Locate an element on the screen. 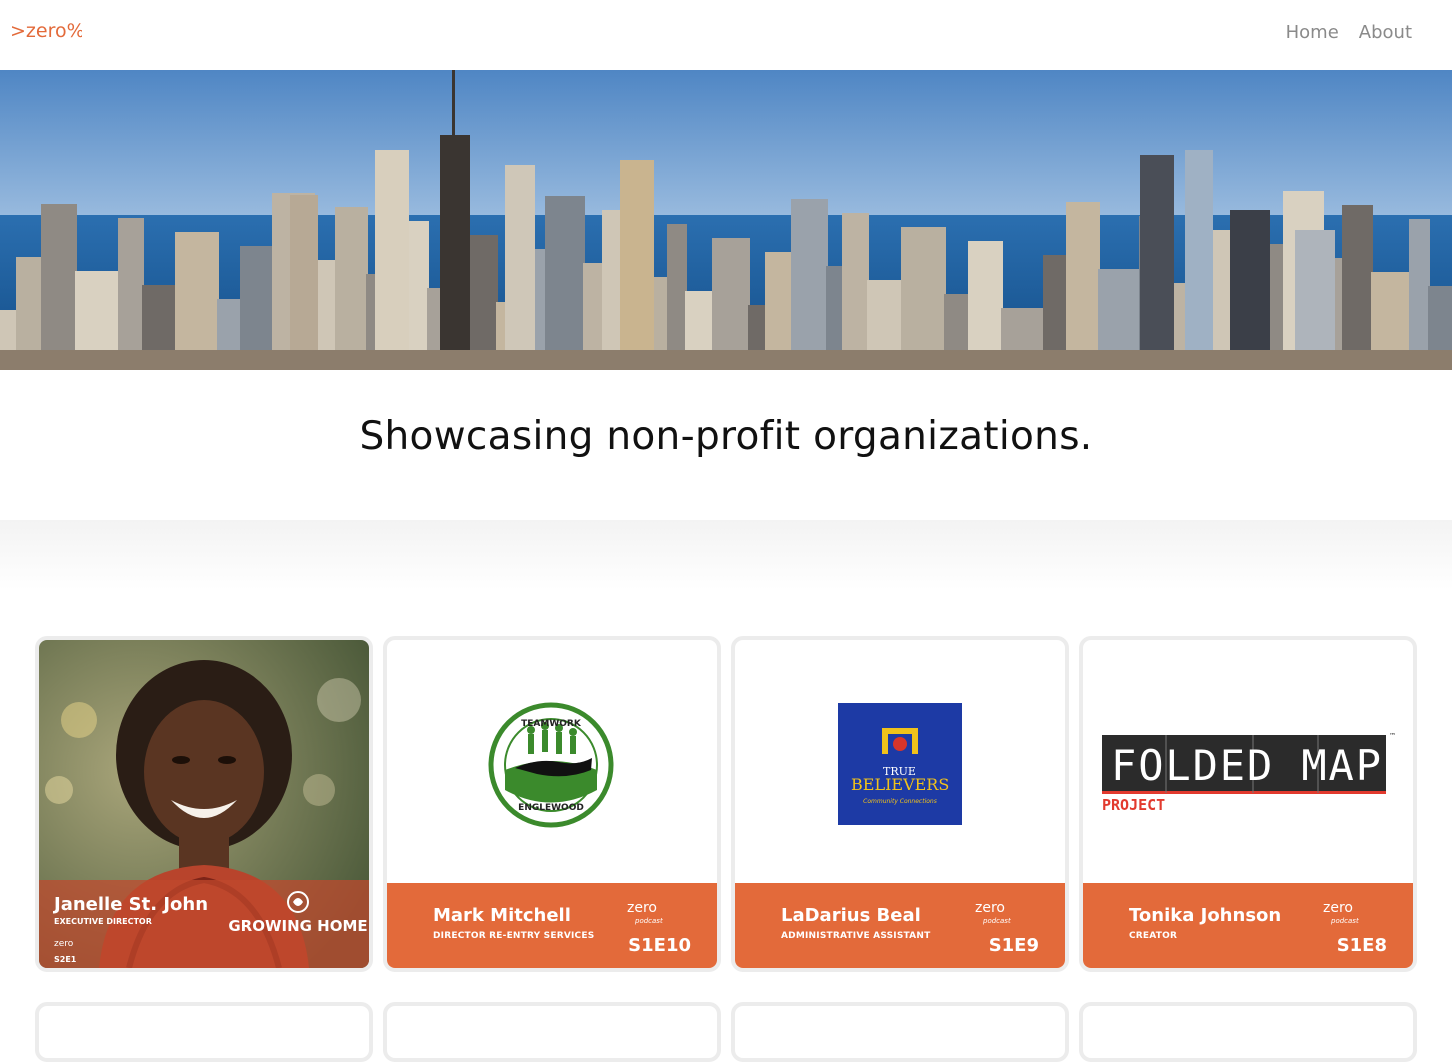 The height and width of the screenshot is (1062, 1452). org-name: GROWING HOME is located at coordinates (297, 926).